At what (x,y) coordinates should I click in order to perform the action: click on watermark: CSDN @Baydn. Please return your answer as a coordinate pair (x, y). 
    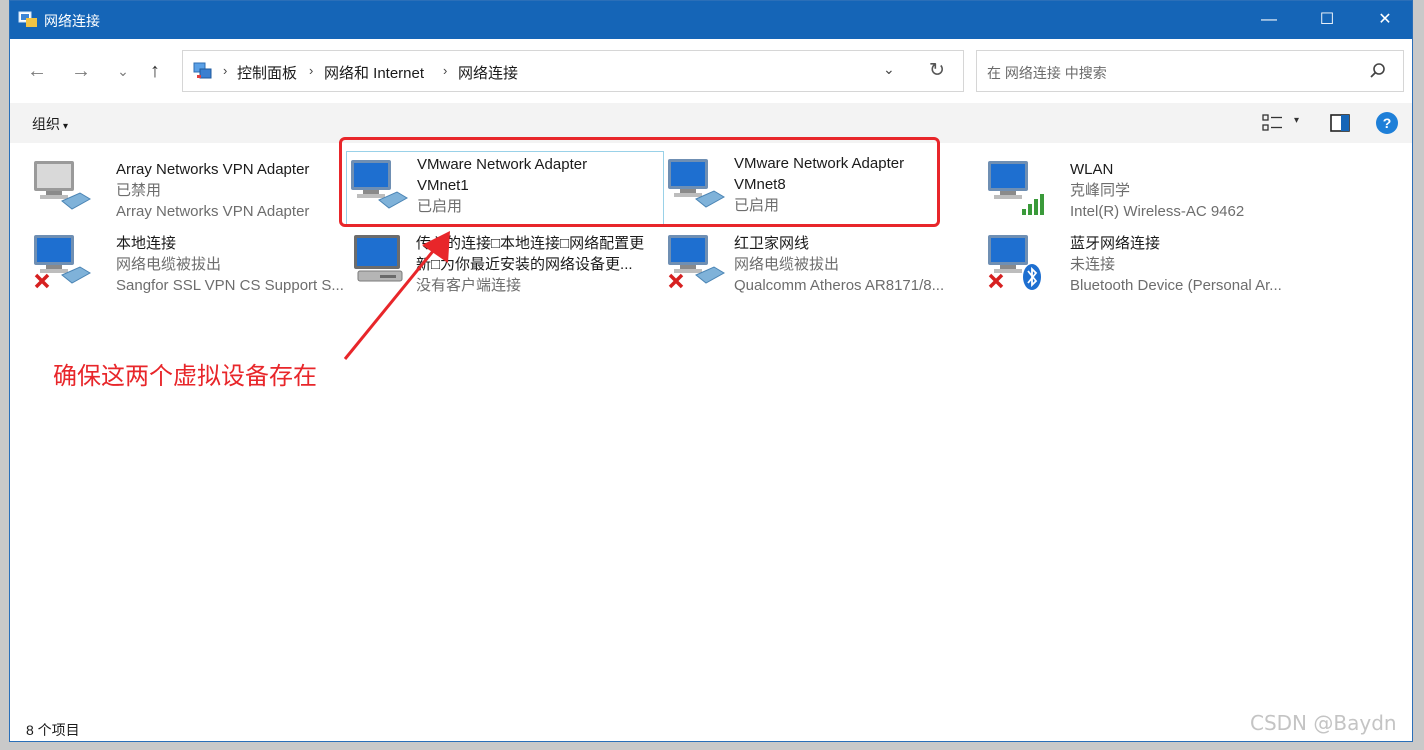
    Looking at the image, I should click on (1323, 723).